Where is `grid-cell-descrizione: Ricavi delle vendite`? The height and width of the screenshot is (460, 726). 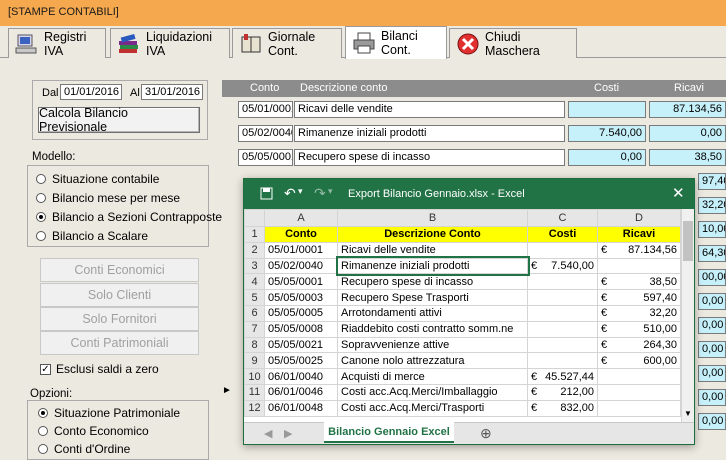 grid-cell-descrizione: Ricavi delle vendite is located at coordinates (429, 109).